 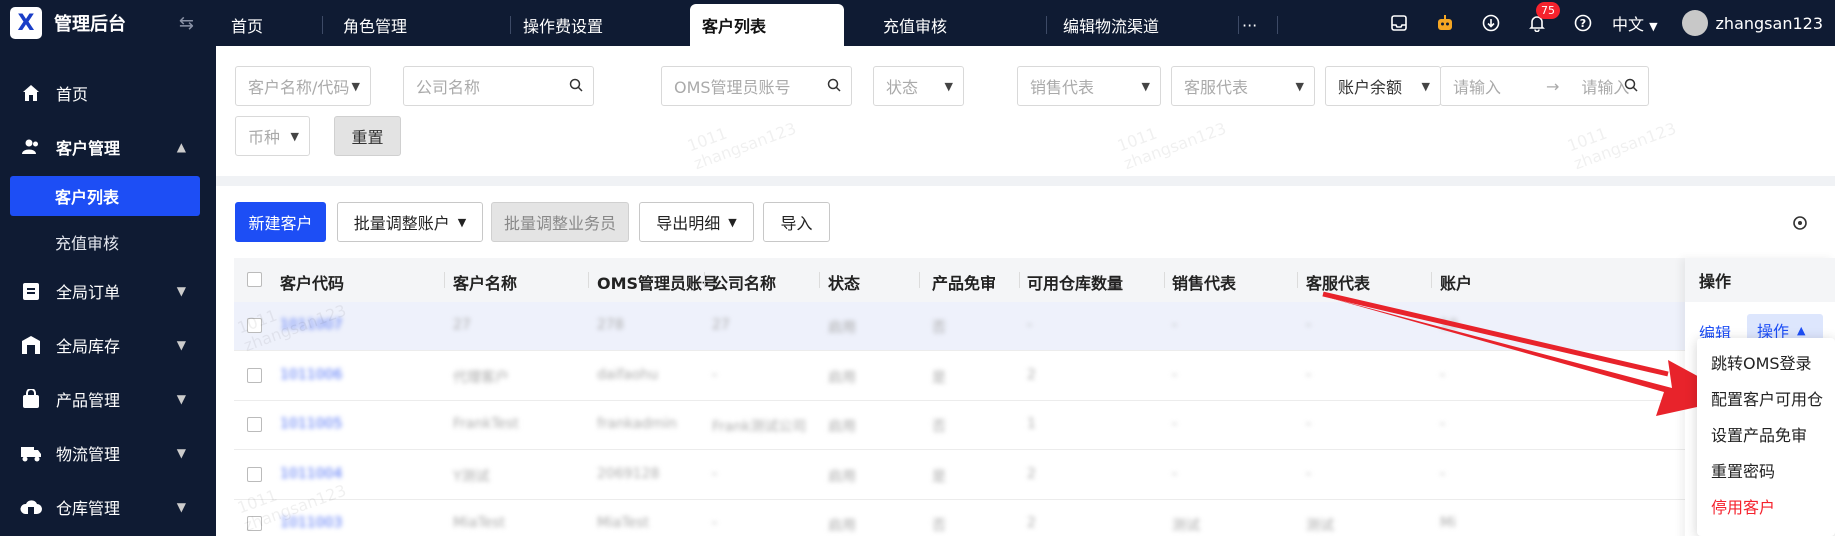 What do you see at coordinates (311, 325) in the screenshot?
I see `customer-code-link: 1011007` at bounding box center [311, 325].